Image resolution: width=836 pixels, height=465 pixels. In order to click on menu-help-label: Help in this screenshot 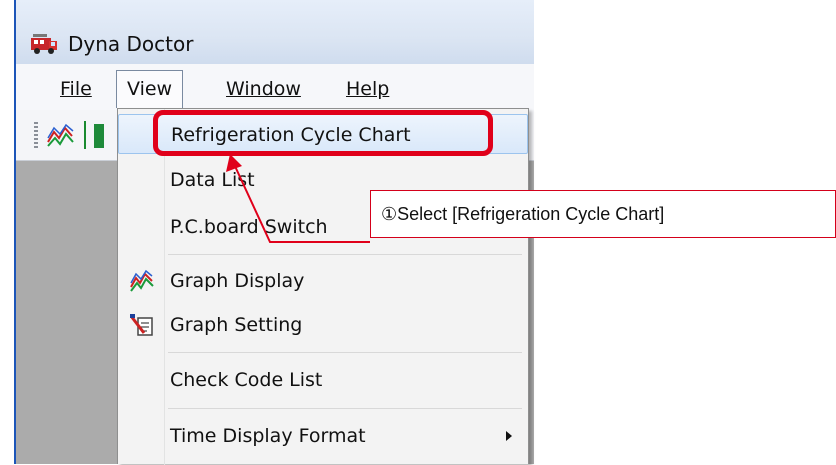, I will do `click(368, 89)`.